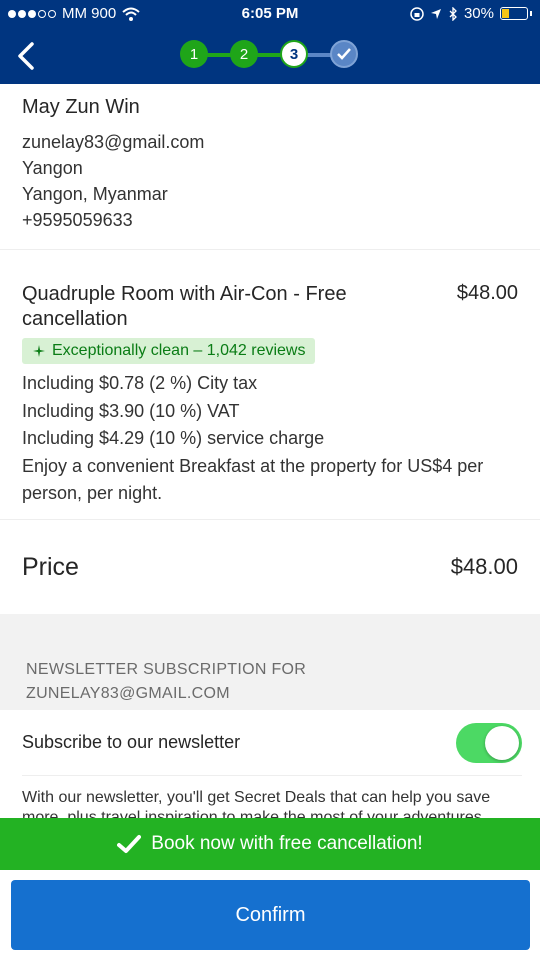 The width and height of the screenshot is (540, 960). I want to click on newsletter-header-line1: NEWSLETTER SUBSCRIPTION FOR, so click(166, 669).